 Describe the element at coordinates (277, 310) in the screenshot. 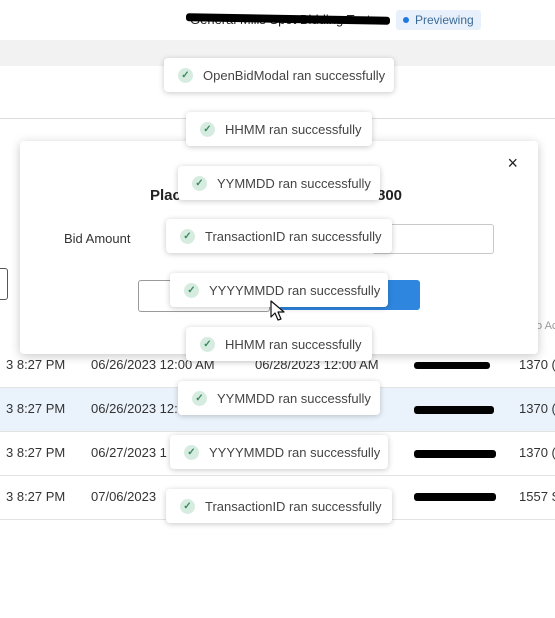

I see `mouse-pointer-icon` at that location.